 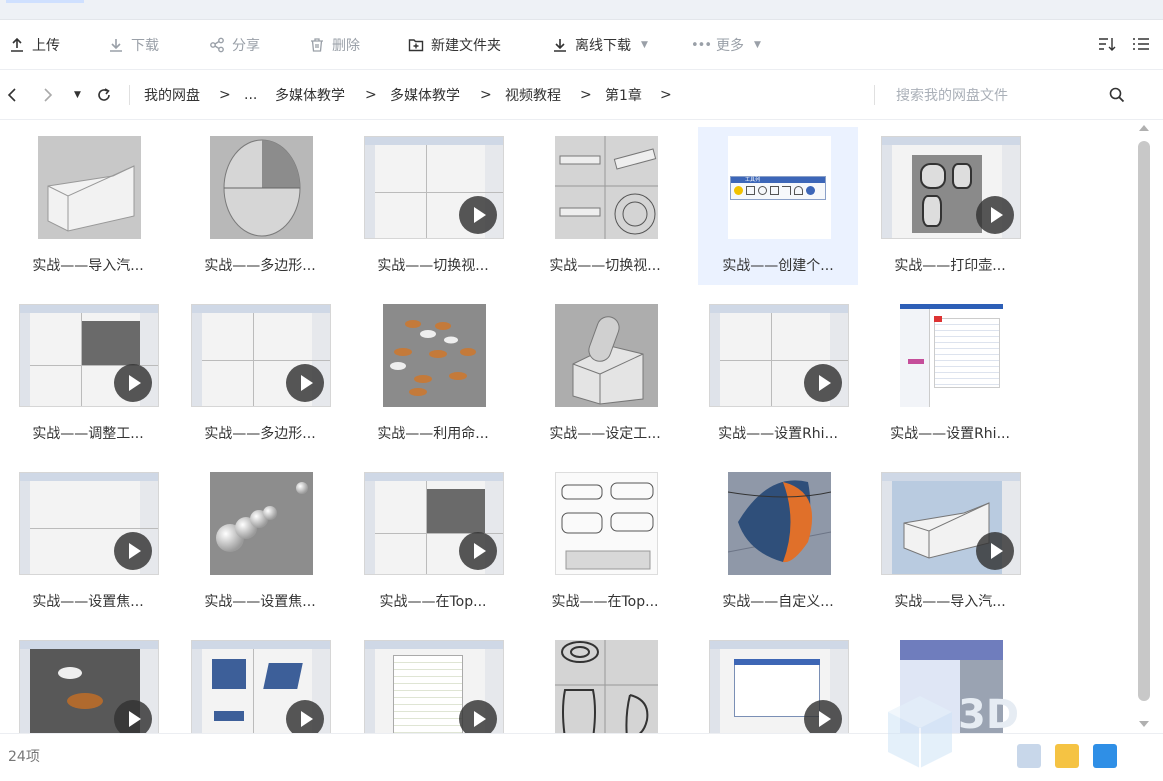 What do you see at coordinates (581, 10) in the screenshot?
I see `title-strip` at bounding box center [581, 10].